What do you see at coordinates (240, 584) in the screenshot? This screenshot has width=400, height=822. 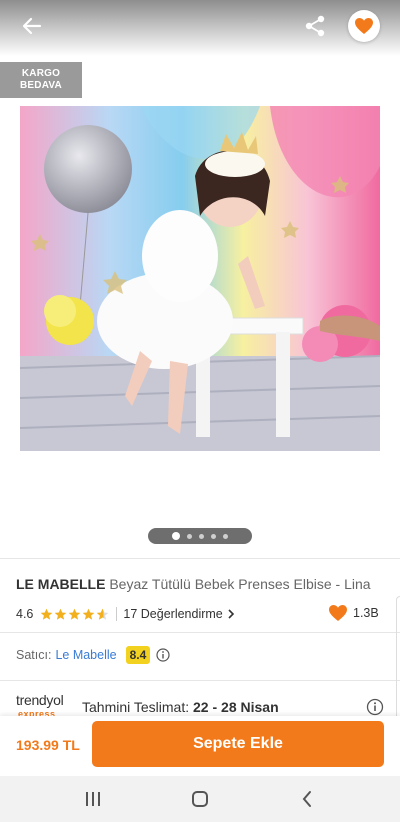 I see `product-name: Beyaz Tütülü Bebek Prenses Elbise - Lina` at bounding box center [240, 584].